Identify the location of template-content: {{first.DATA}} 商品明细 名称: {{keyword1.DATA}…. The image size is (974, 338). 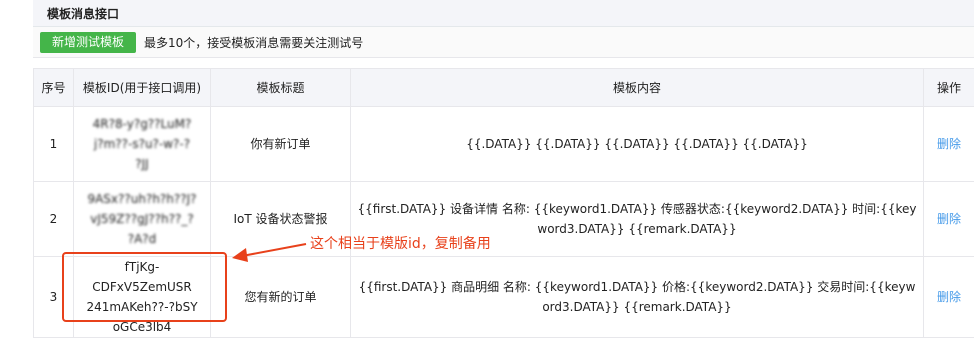
(637, 297).